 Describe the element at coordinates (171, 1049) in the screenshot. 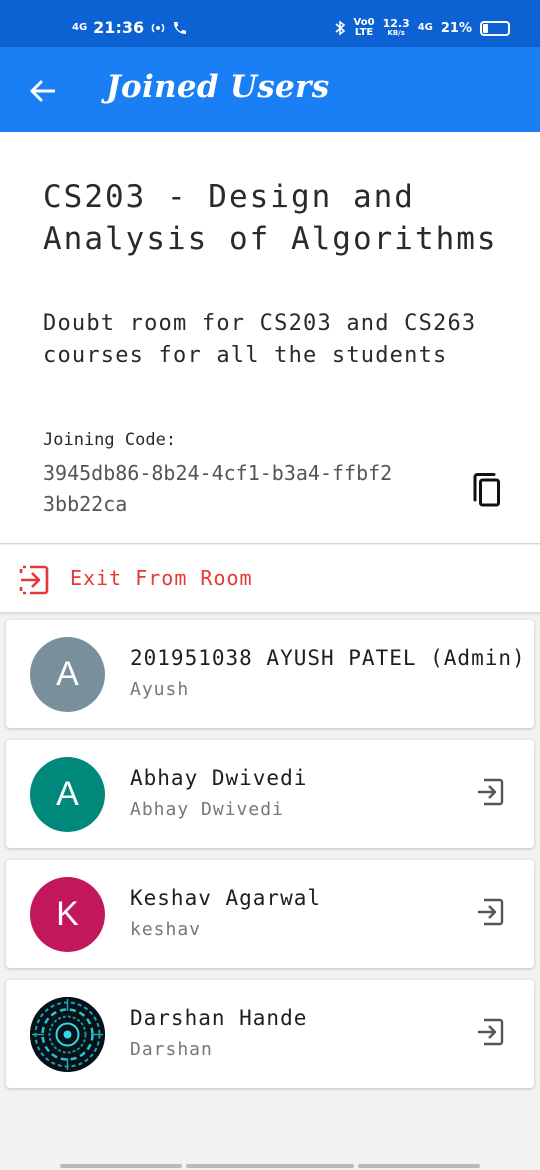

I see `user-username: Darshan` at that location.